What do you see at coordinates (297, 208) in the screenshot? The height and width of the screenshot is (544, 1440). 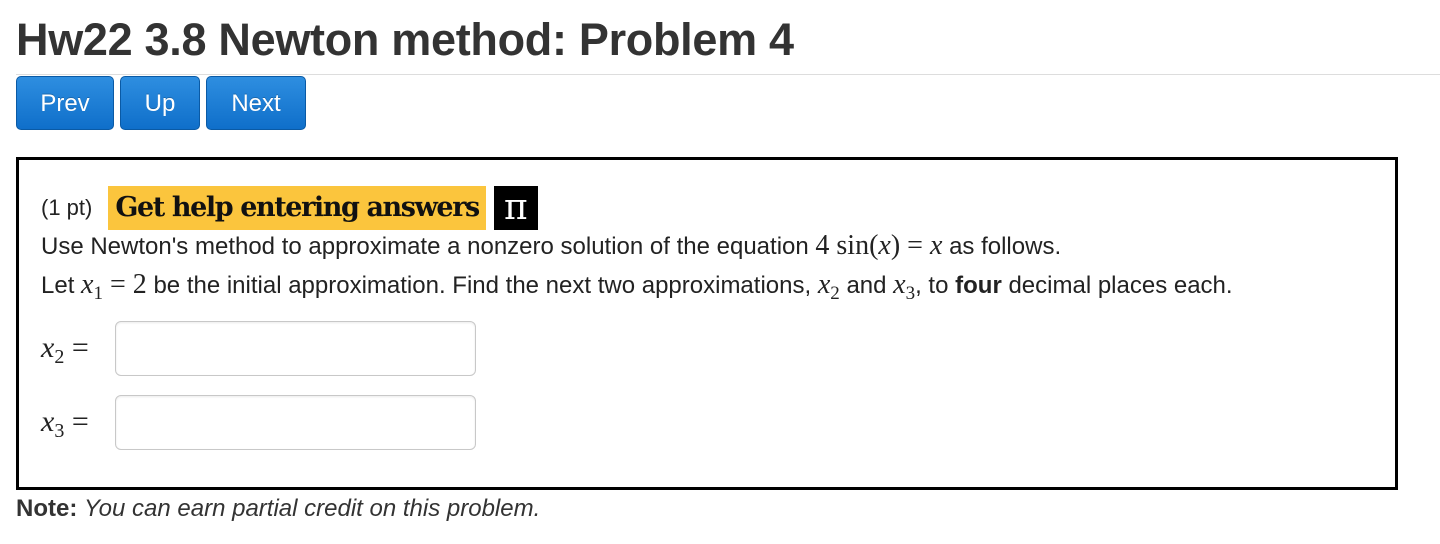 I see `help-entering-answers-link: Get help entering answers` at bounding box center [297, 208].